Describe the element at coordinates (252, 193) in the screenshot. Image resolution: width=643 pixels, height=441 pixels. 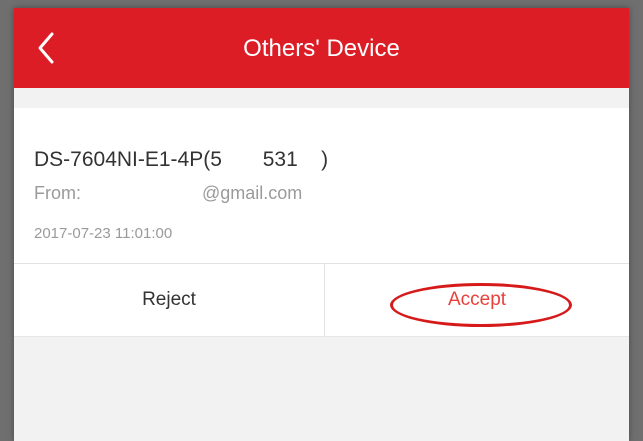
I see `from-email: @gmail.com` at that location.